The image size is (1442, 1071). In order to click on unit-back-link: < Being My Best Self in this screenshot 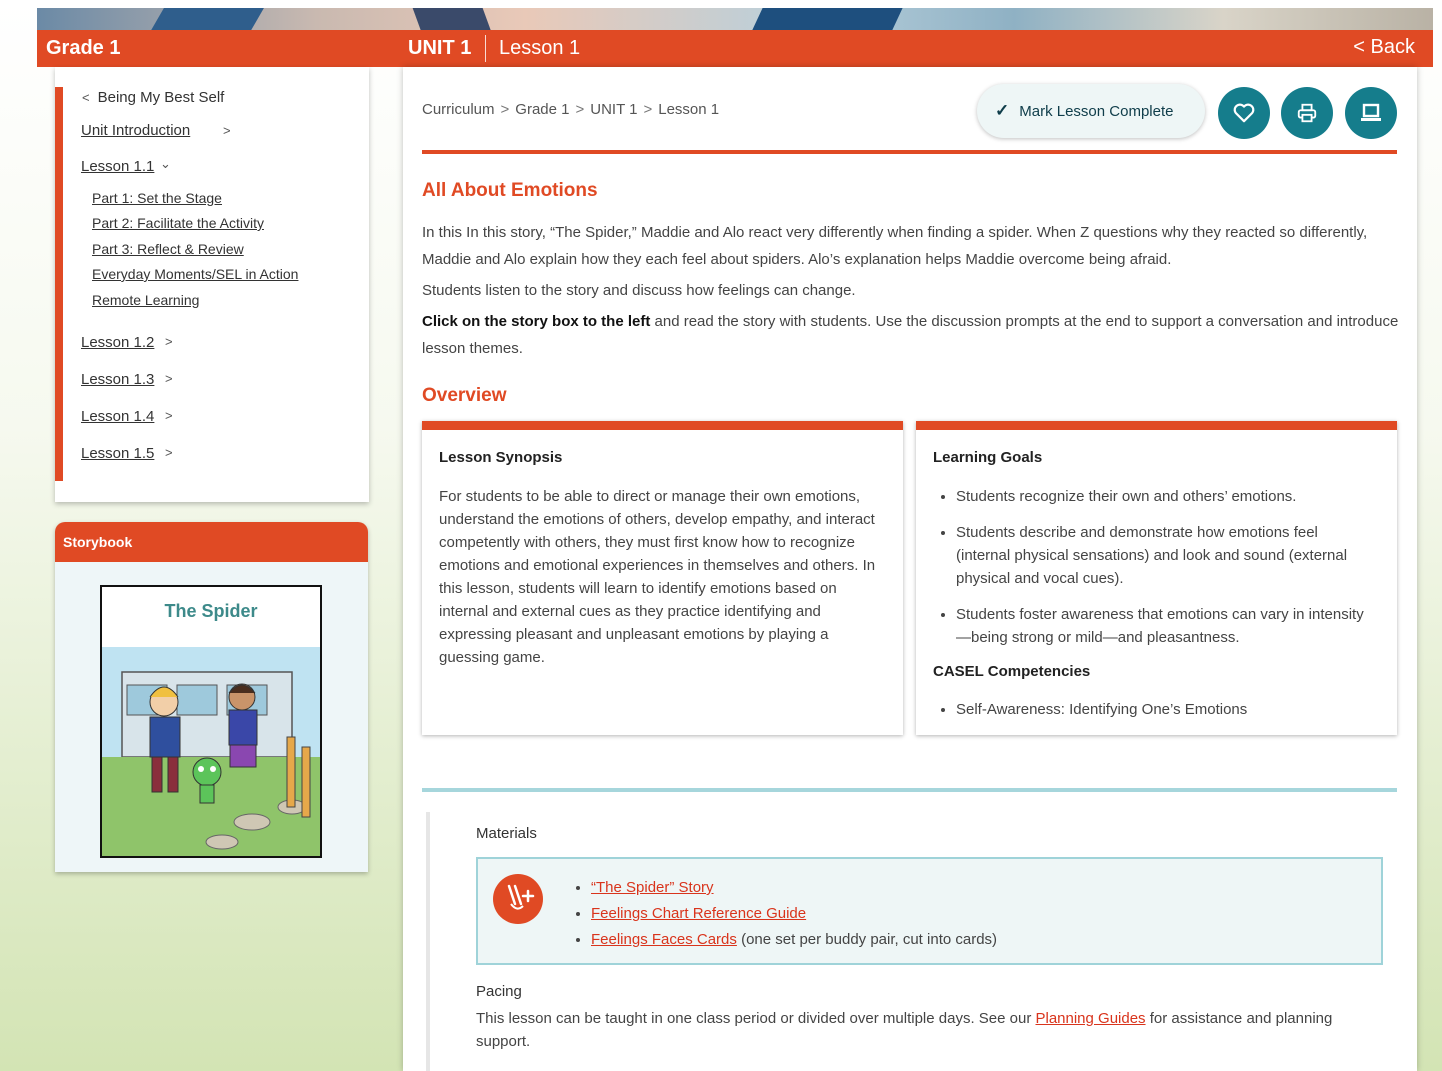, I will do `click(153, 97)`.